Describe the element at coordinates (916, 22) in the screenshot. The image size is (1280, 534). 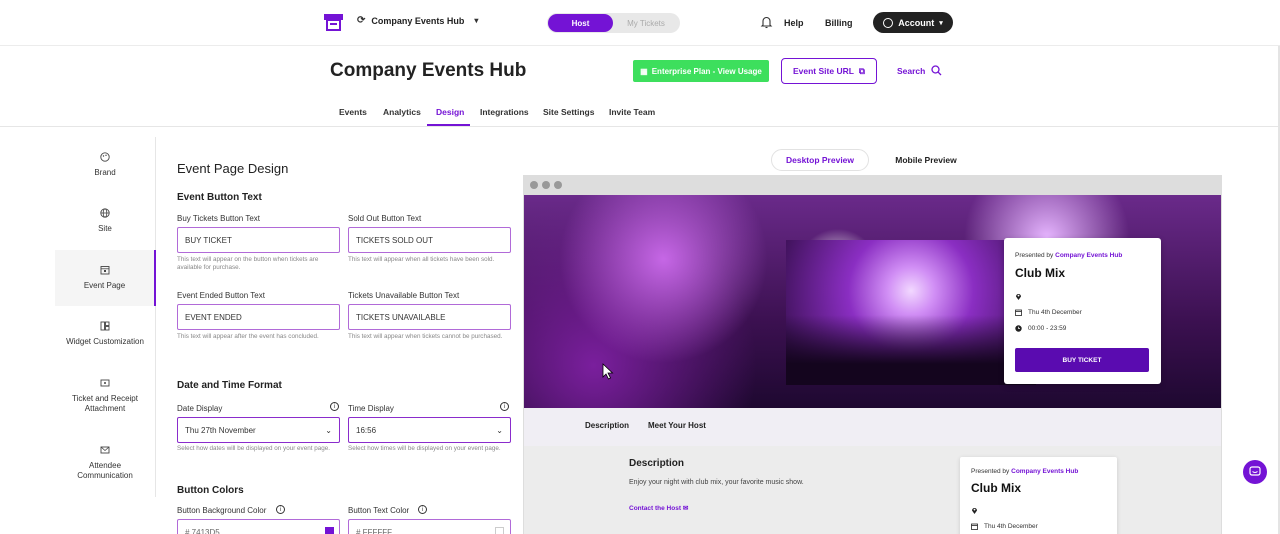
I see `account-label: Account` at that location.